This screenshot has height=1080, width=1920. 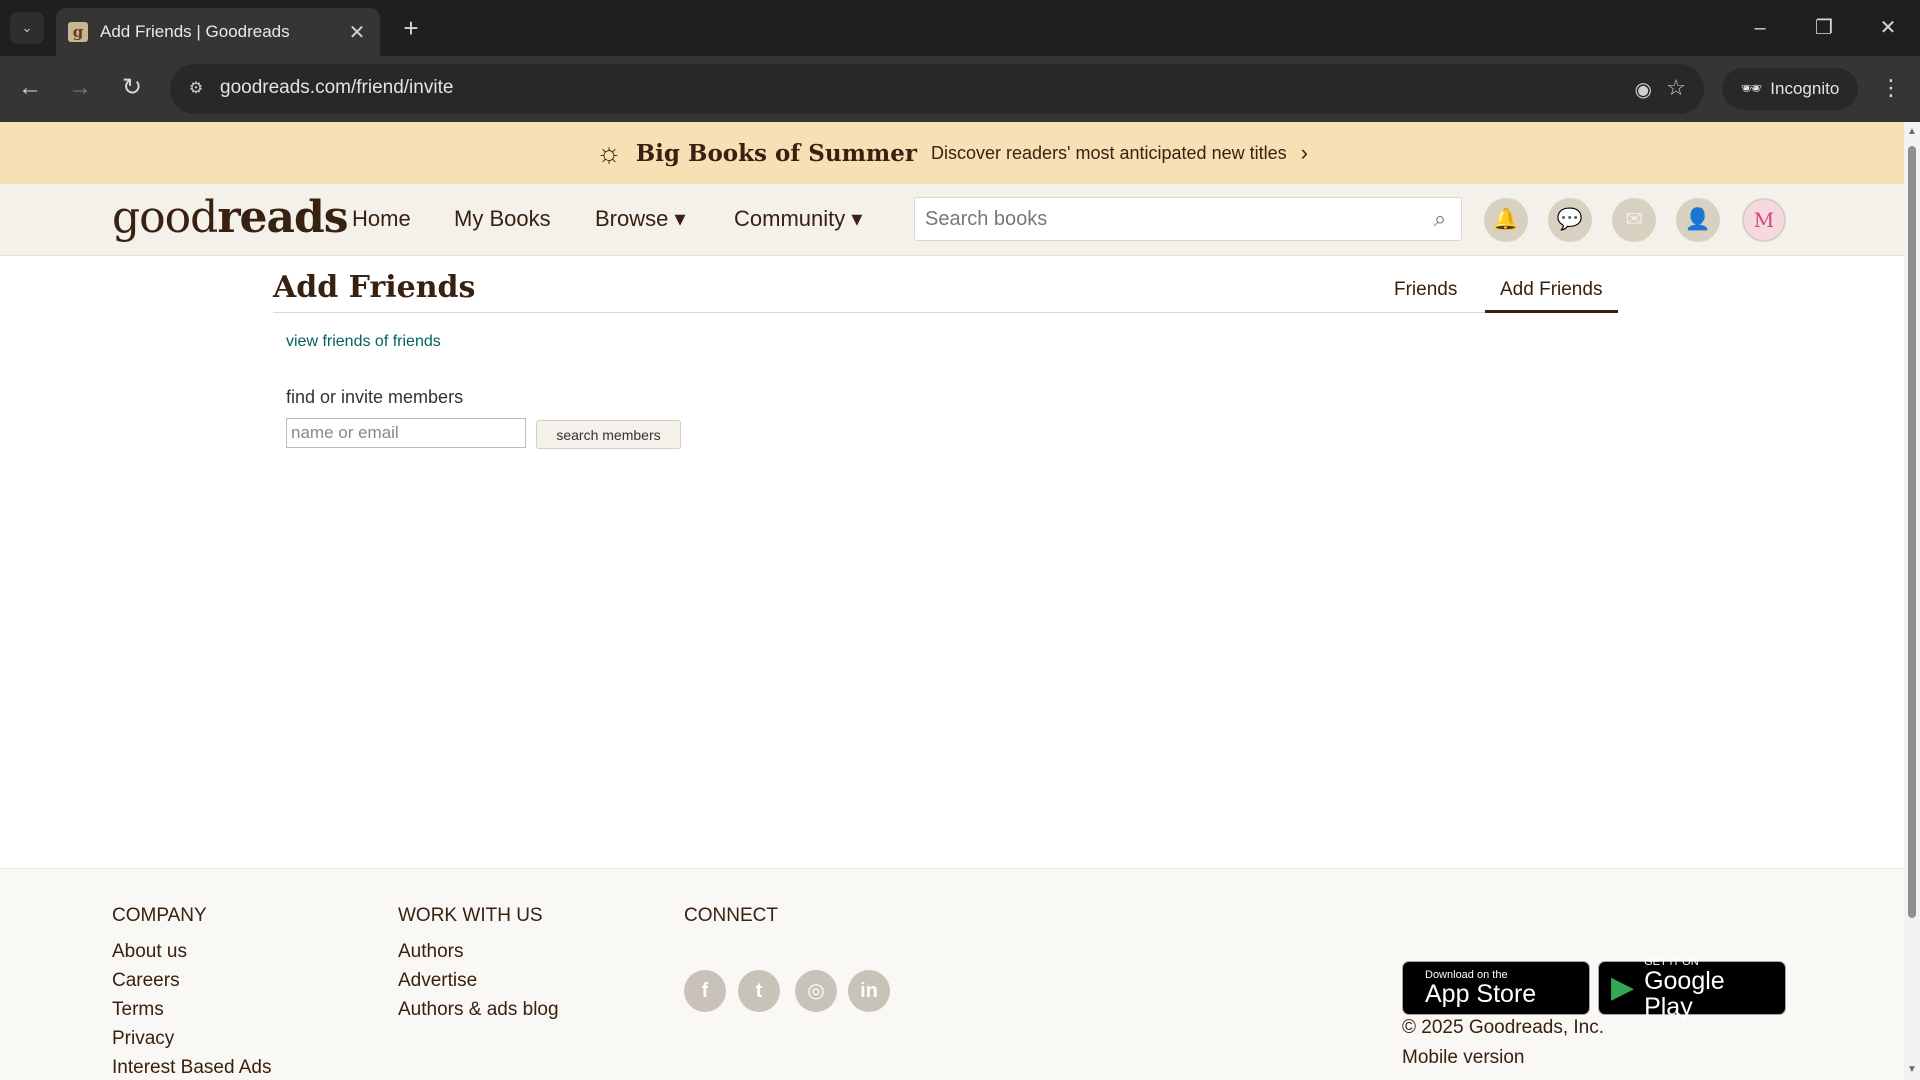 What do you see at coordinates (1912, 131) in the screenshot?
I see `scroll-up-icon: ▲` at bounding box center [1912, 131].